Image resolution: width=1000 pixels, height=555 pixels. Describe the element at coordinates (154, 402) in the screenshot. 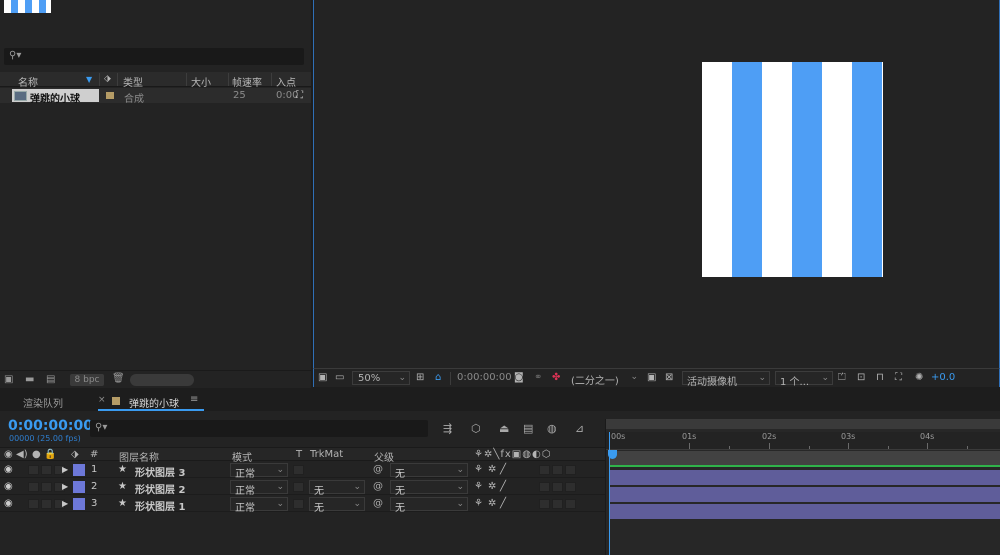

I see `tab-composition: 弹跳的小球` at that location.